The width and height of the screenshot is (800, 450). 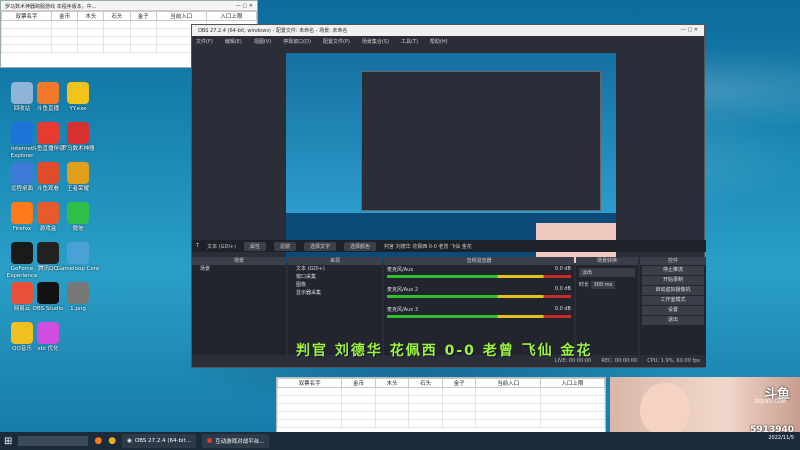 What do you see at coordinates (335, 277) in the screenshot?
I see `source-item: 窗口采集` at bounding box center [335, 277].